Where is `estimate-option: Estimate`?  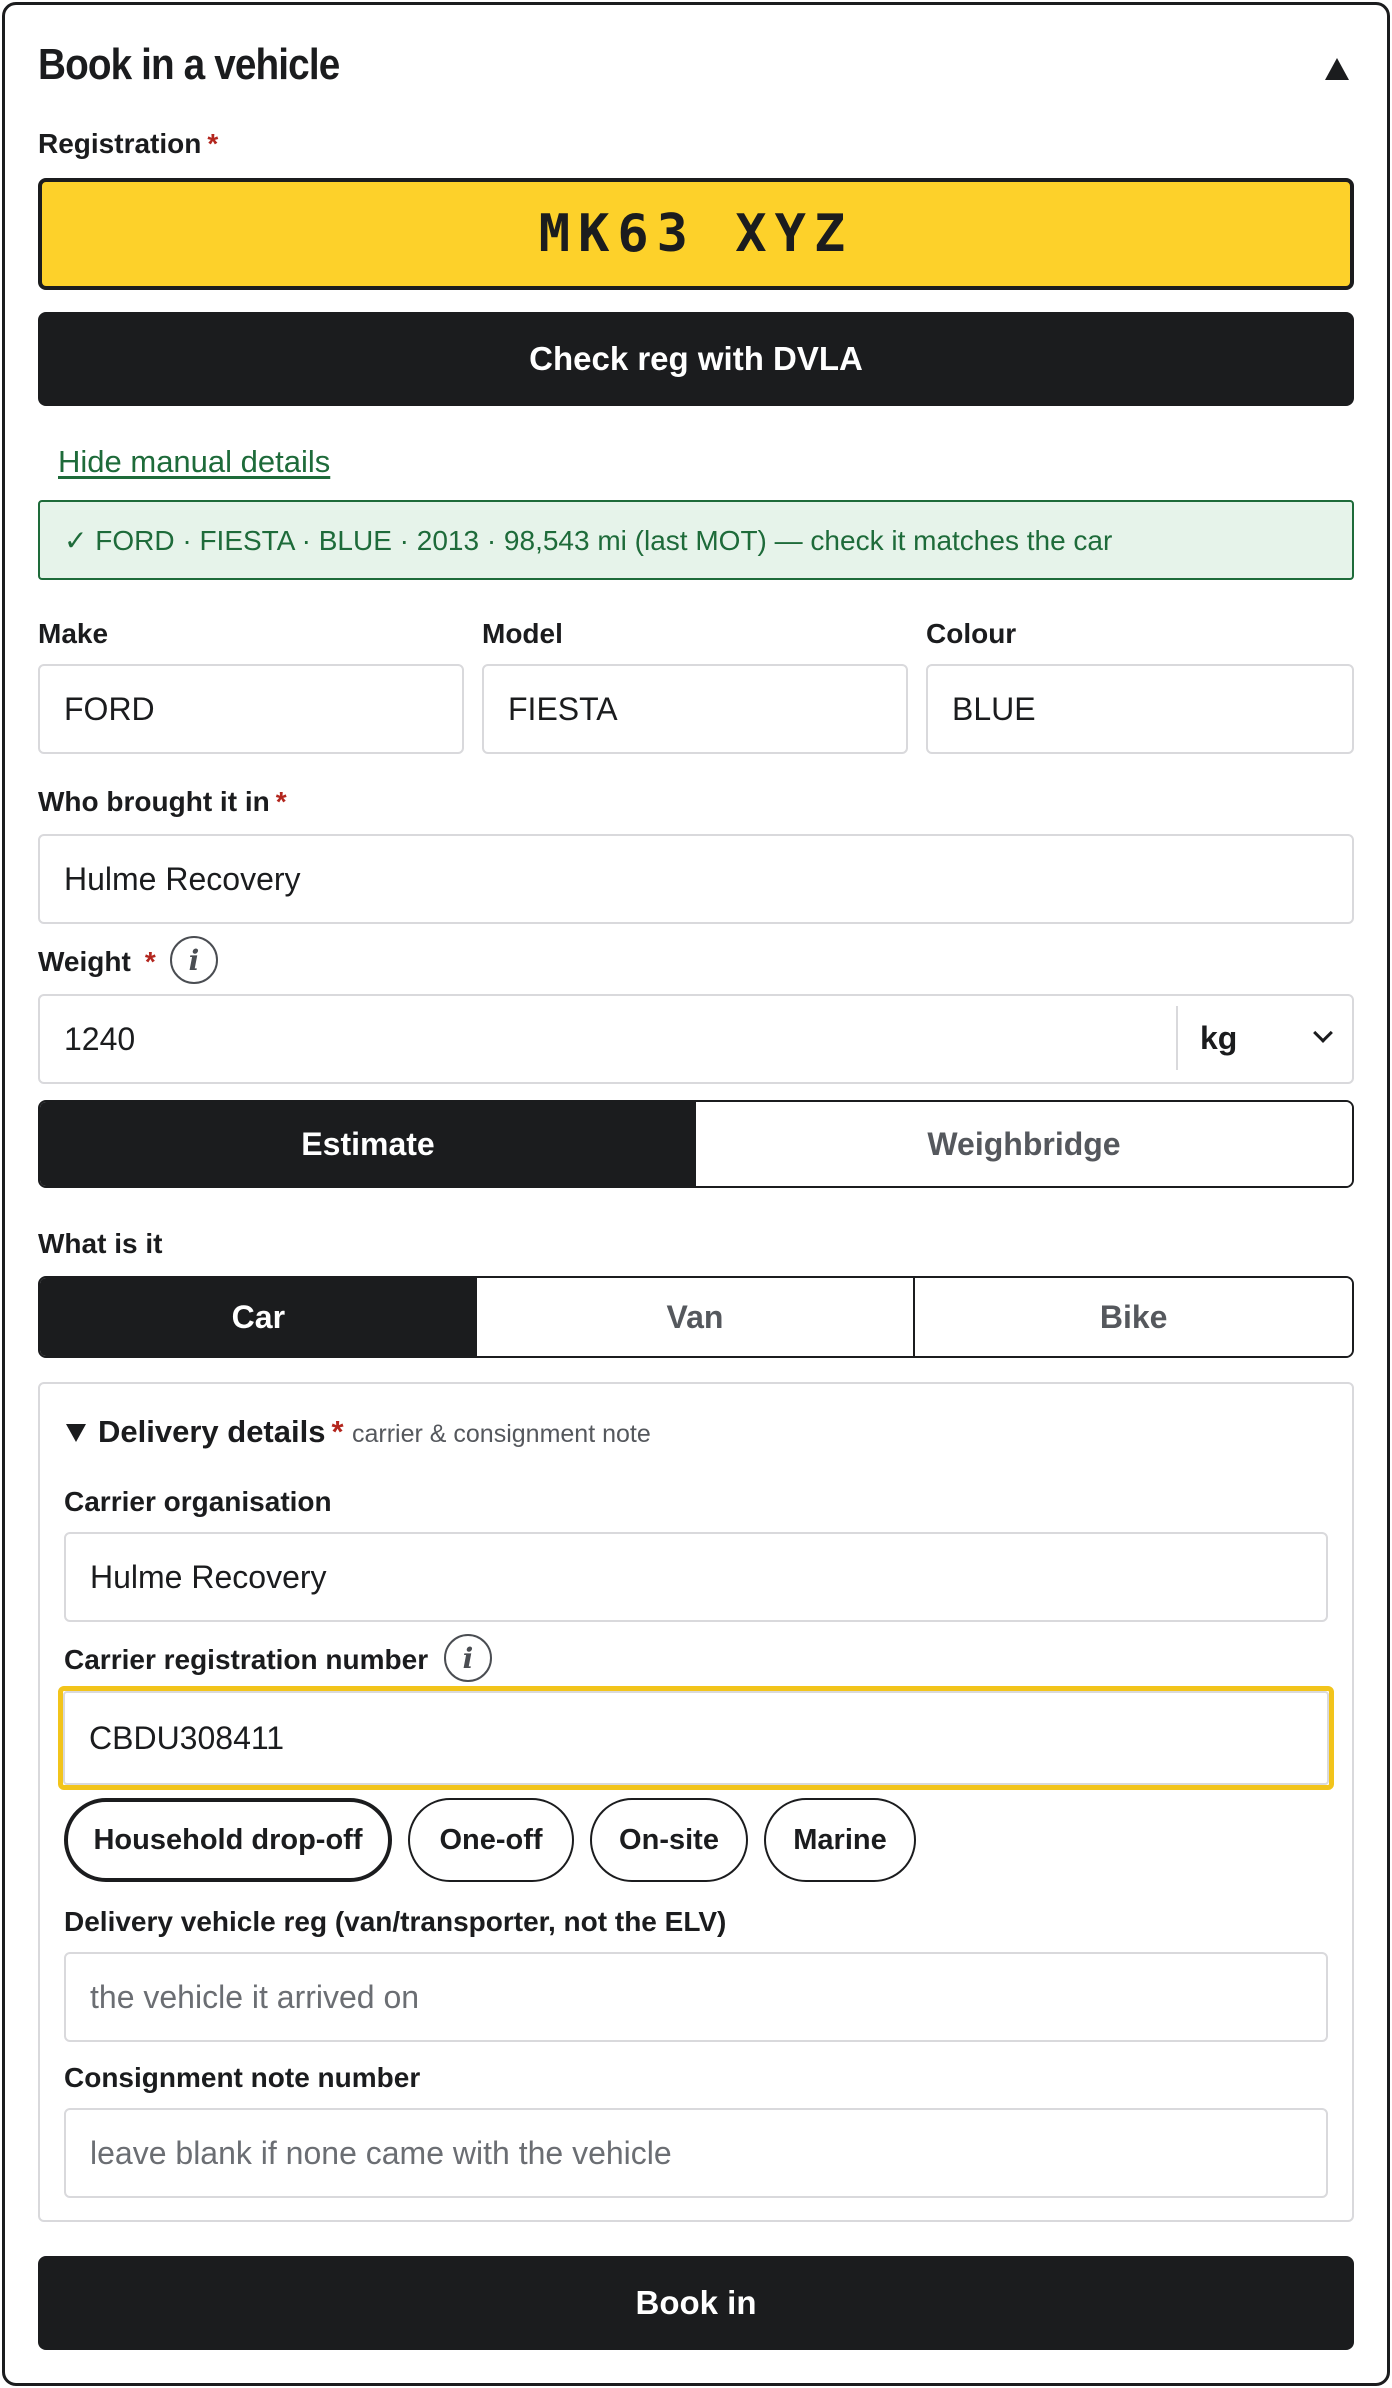
estimate-option: Estimate is located at coordinates (368, 1144).